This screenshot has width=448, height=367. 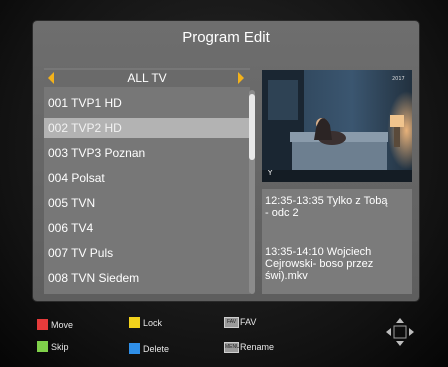 I want to click on scrollbar, so click(x=252, y=192).